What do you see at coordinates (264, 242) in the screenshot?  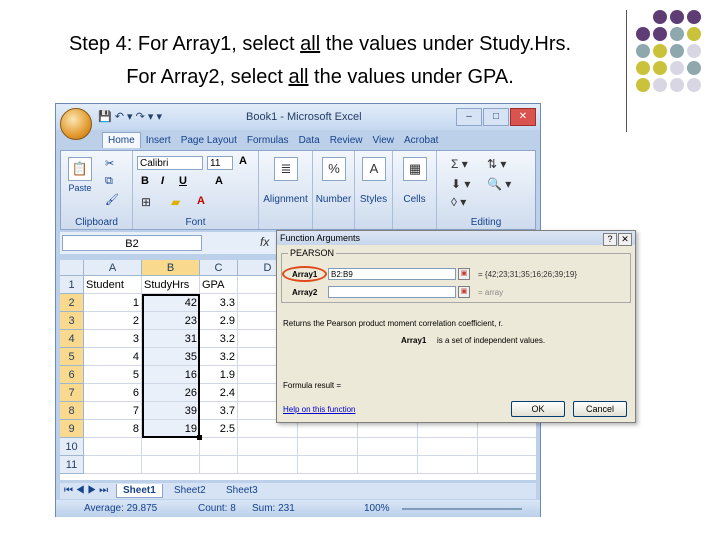 I see `fx-icon: fx` at bounding box center [264, 242].